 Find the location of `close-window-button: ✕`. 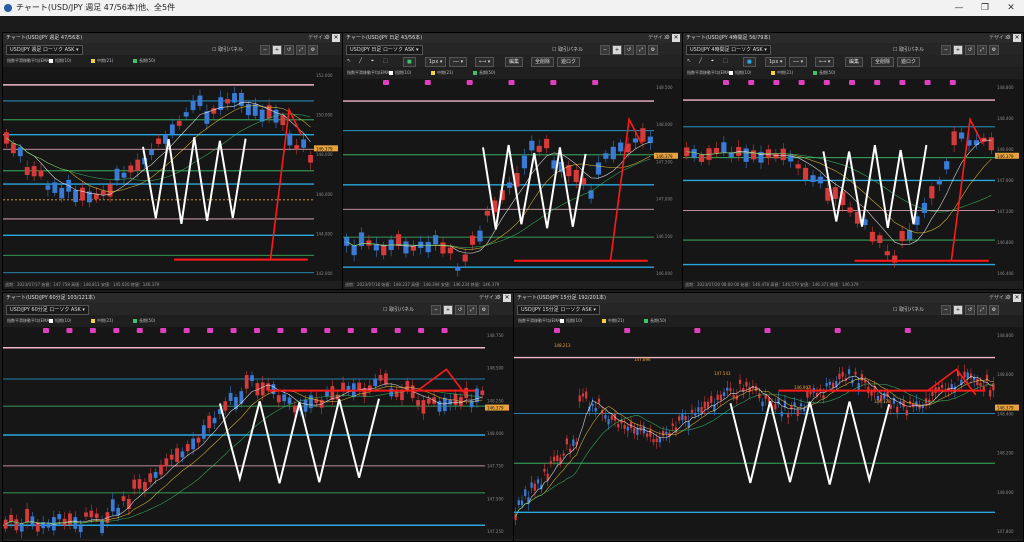

close-window-button: ✕ is located at coordinates (1011, 8).